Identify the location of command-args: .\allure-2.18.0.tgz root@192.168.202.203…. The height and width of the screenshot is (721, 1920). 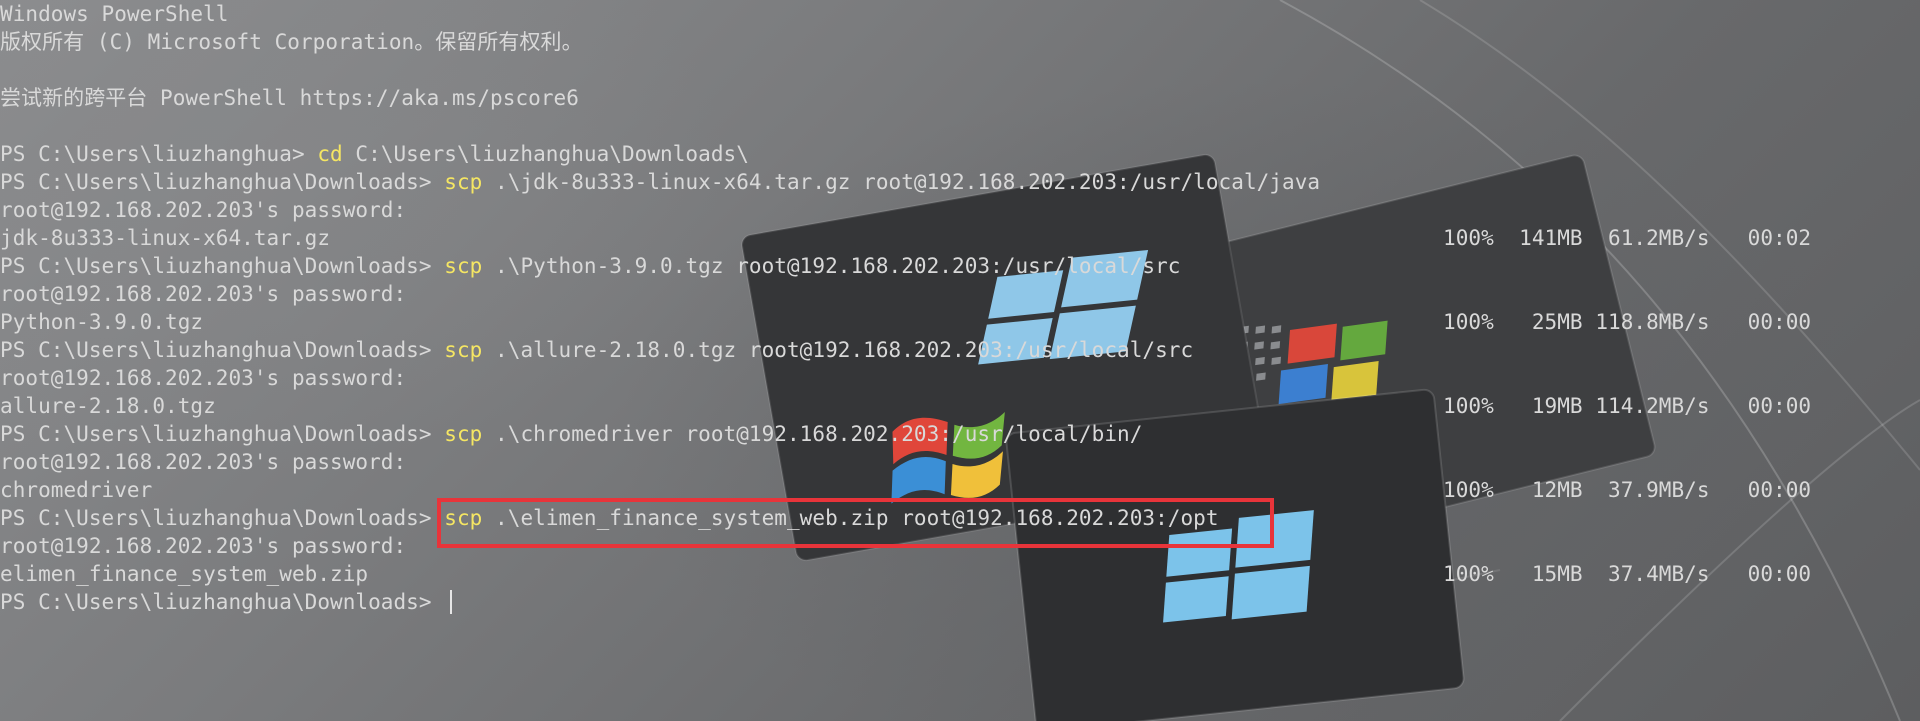
(838, 350).